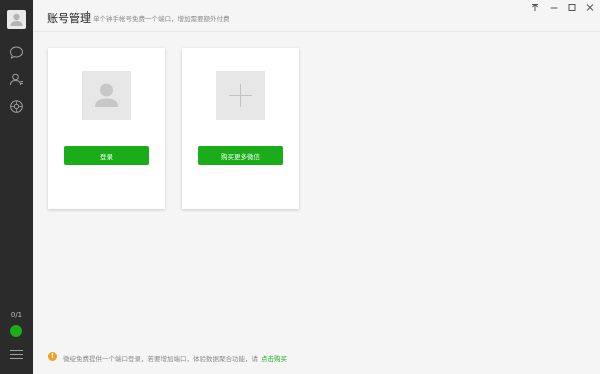 Image resolution: width=600 pixels, height=374 pixels. Describe the element at coordinates (69, 18) in the screenshot. I see `page-title: 账号管理` at that location.